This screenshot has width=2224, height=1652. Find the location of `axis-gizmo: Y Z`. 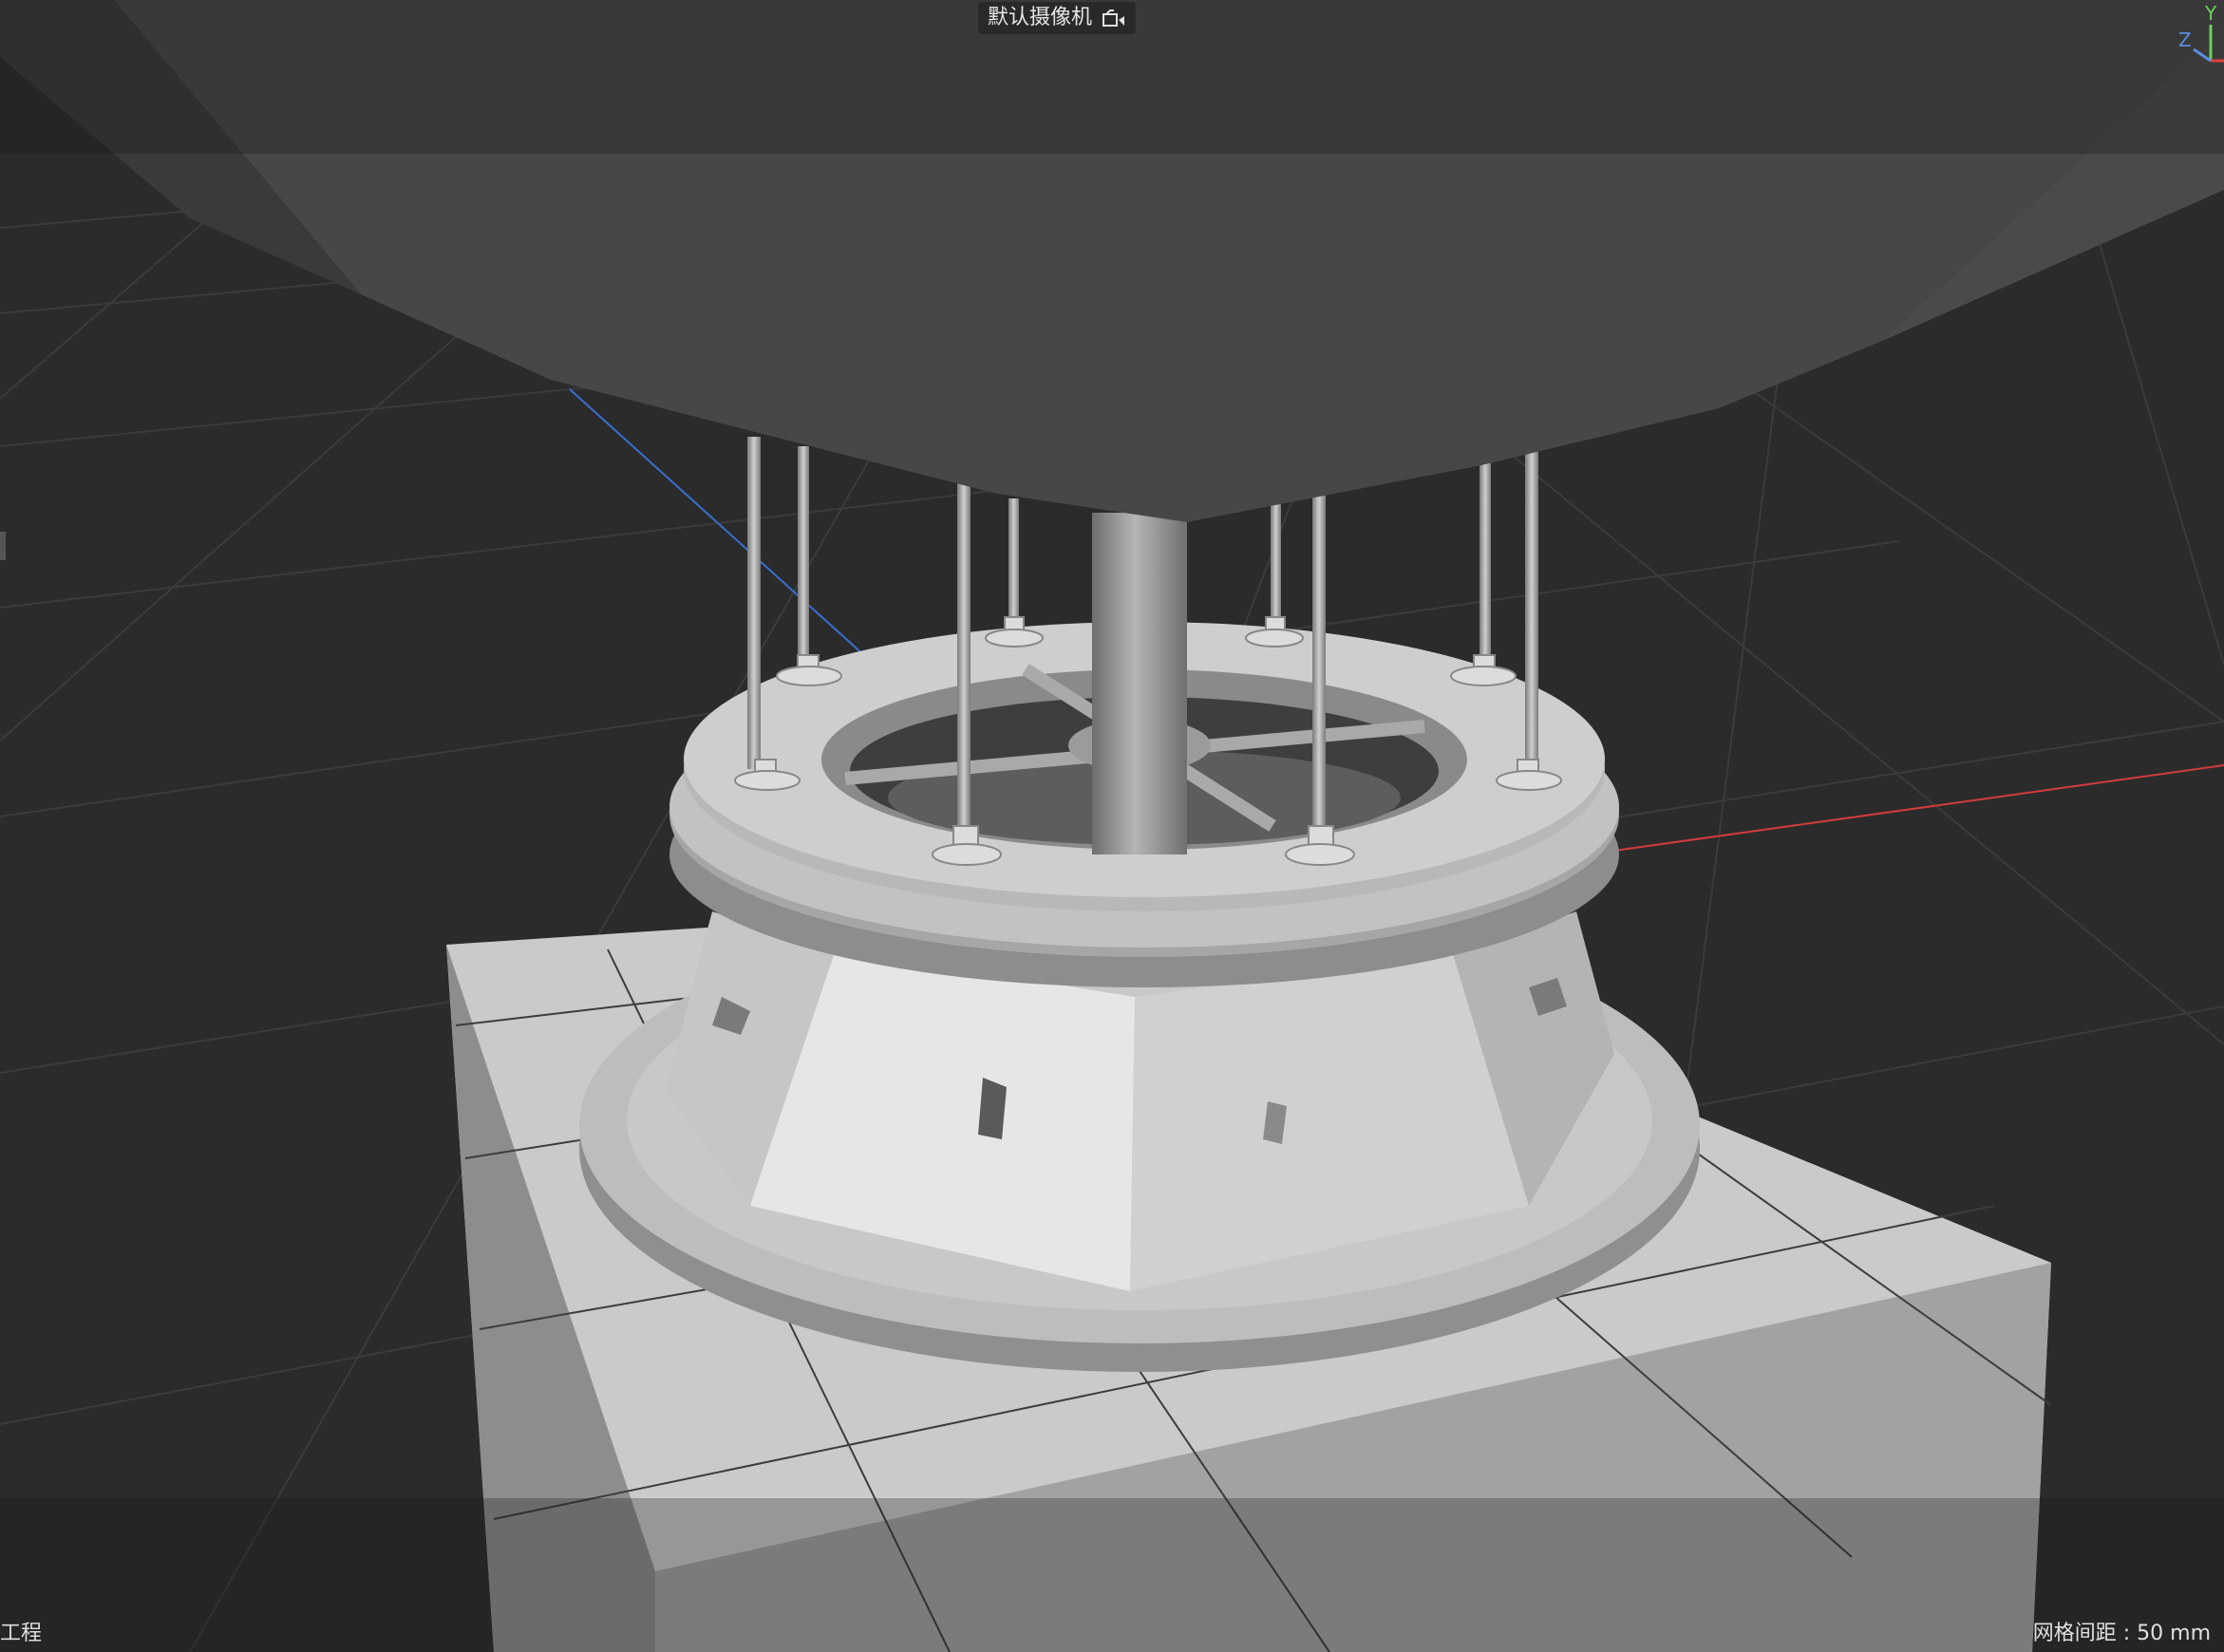

axis-gizmo: Y Z is located at coordinates (2191, 34).